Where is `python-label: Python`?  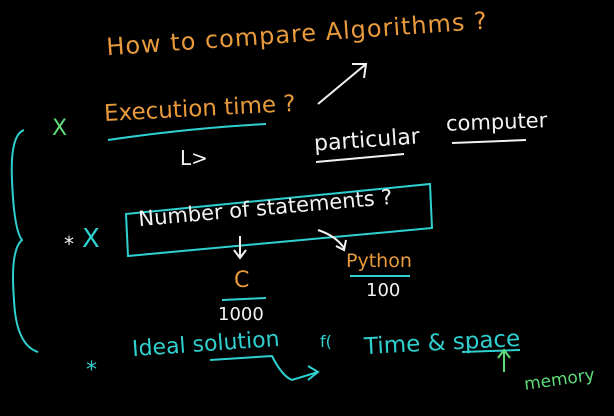 python-label: Python is located at coordinates (379, 261).